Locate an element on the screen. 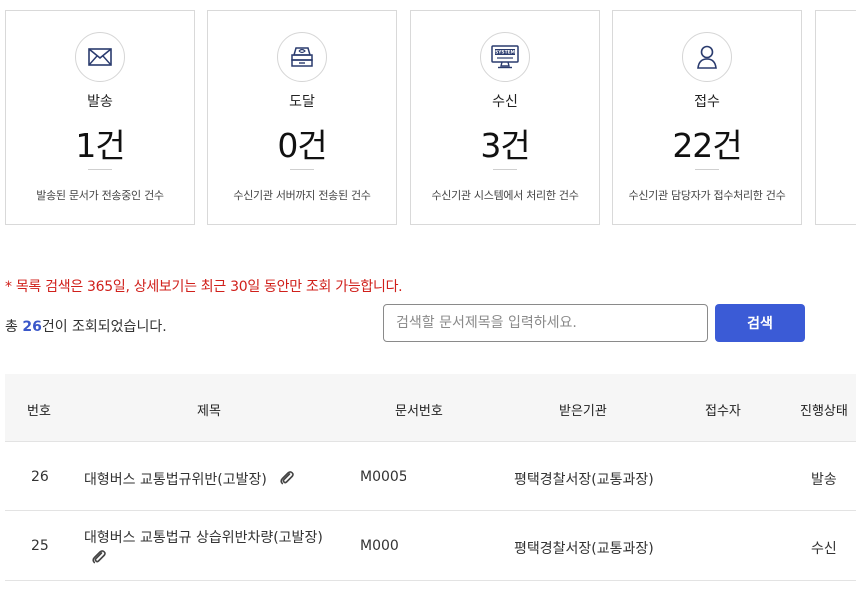 This screenshot has width=856, height=594. monitor-text: SYSTEM is located at coordinates (505, 53).